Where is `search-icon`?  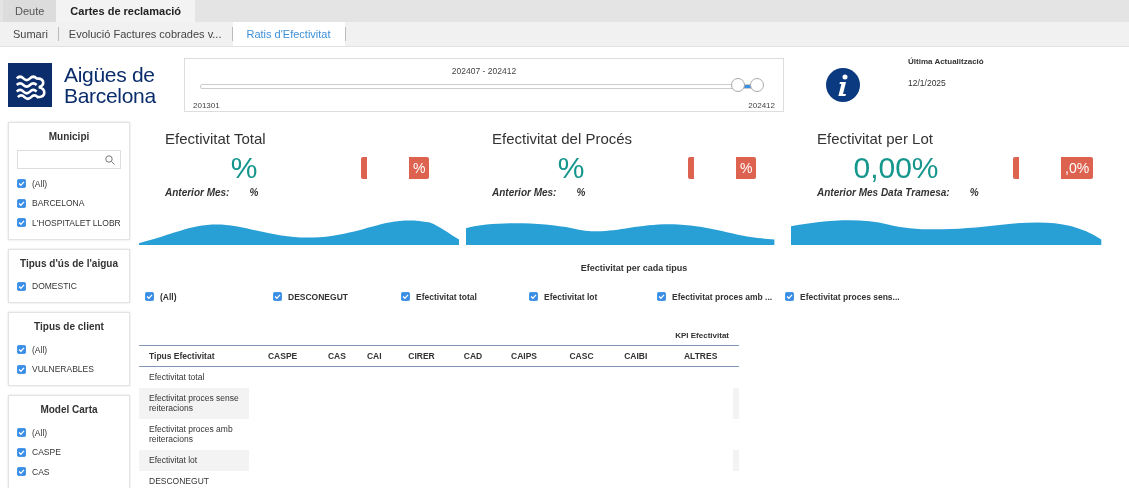 search-icon is located at coordinates (110, 159).